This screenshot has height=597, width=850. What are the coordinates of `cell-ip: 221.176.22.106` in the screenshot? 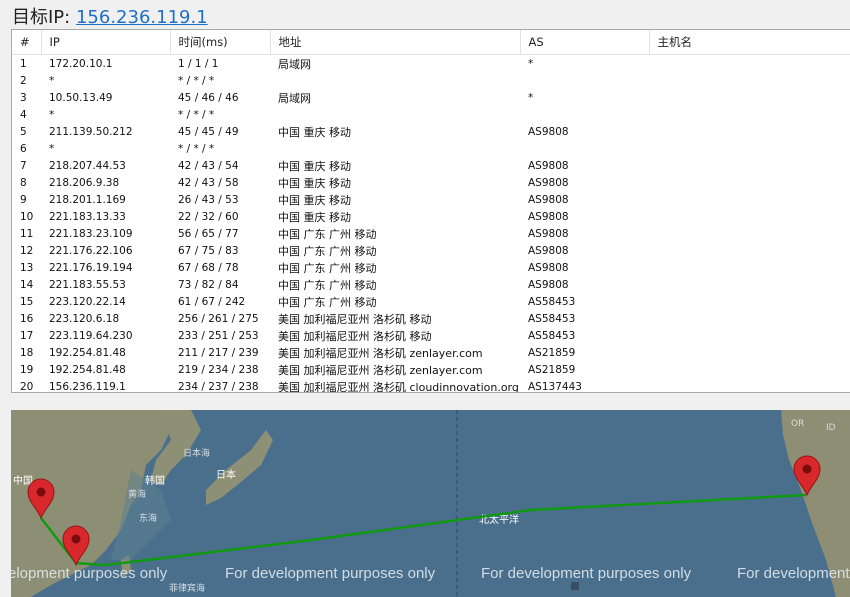 It's located at (91, 250).